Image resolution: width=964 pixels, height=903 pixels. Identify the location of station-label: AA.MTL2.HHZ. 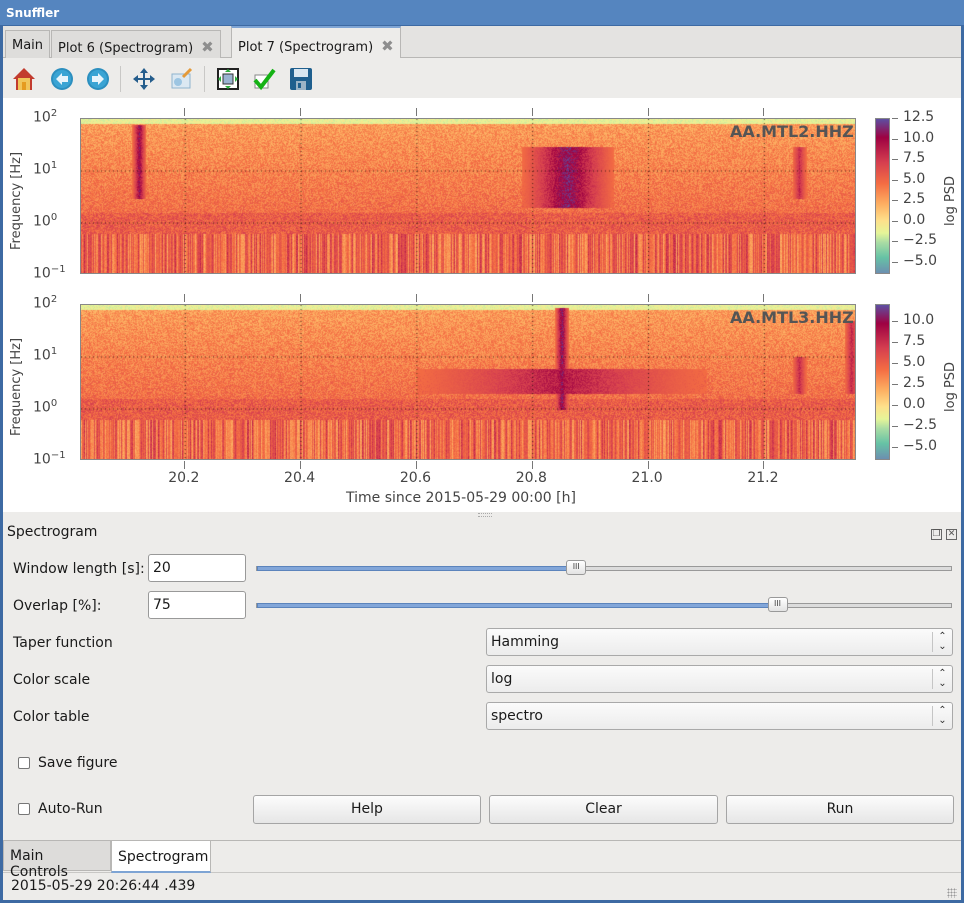
(792, 131).